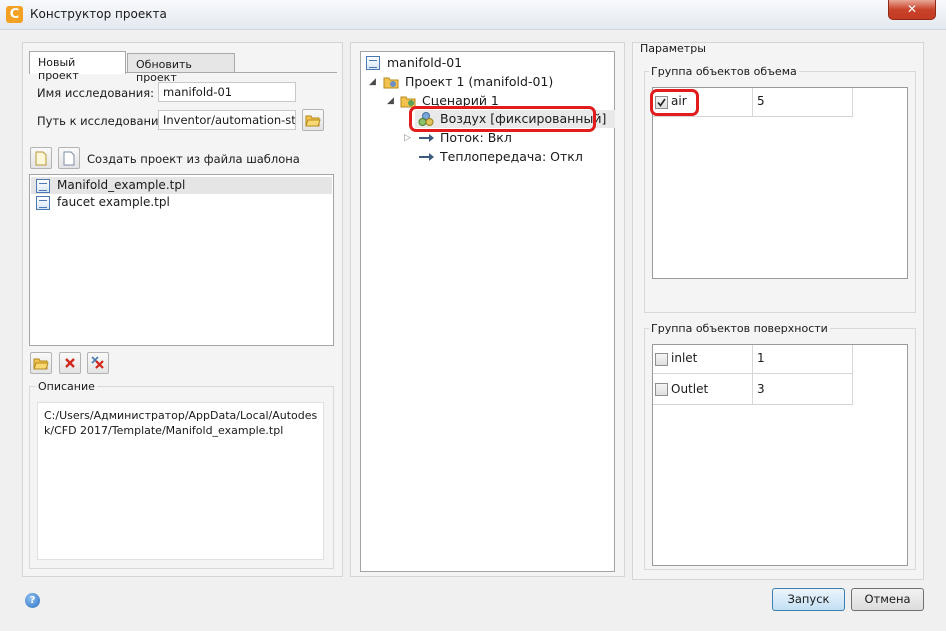 The image size is (946, 631). I want to click on delete-all-icon, so click(97, 362).